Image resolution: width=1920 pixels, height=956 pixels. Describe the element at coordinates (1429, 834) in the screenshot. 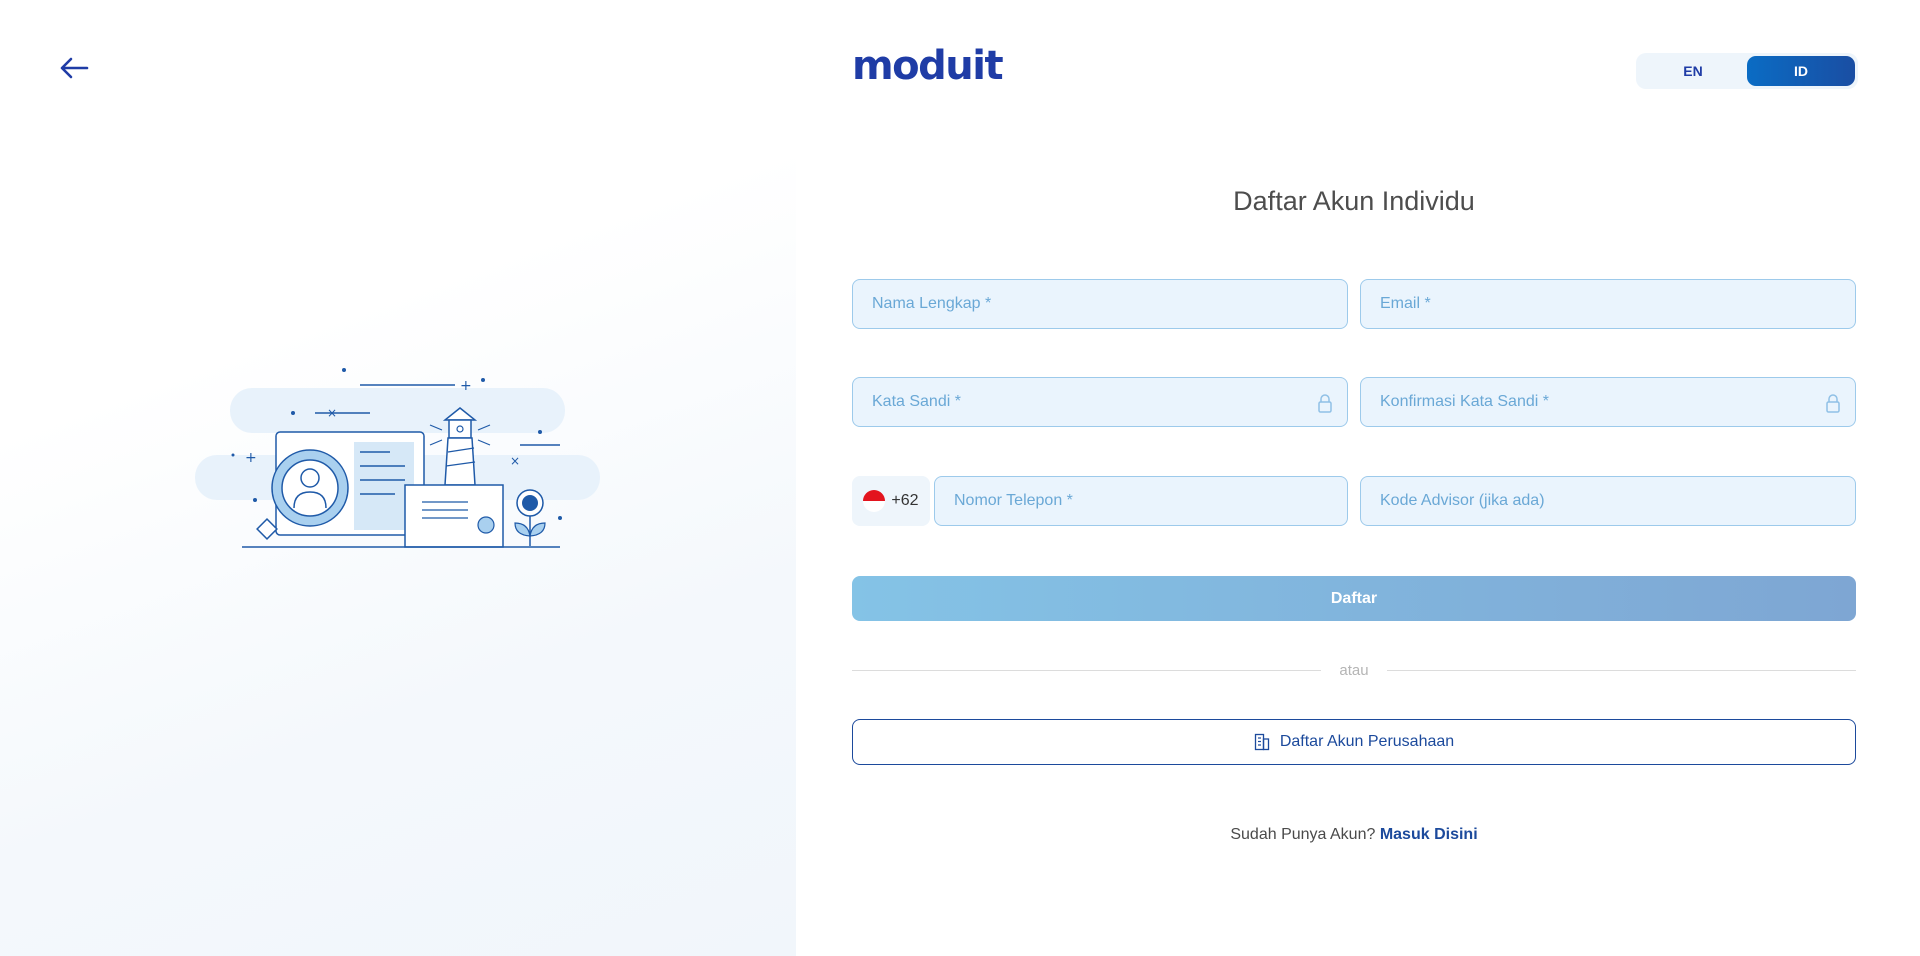

I see `login-link: Masuk Disini` at that location.